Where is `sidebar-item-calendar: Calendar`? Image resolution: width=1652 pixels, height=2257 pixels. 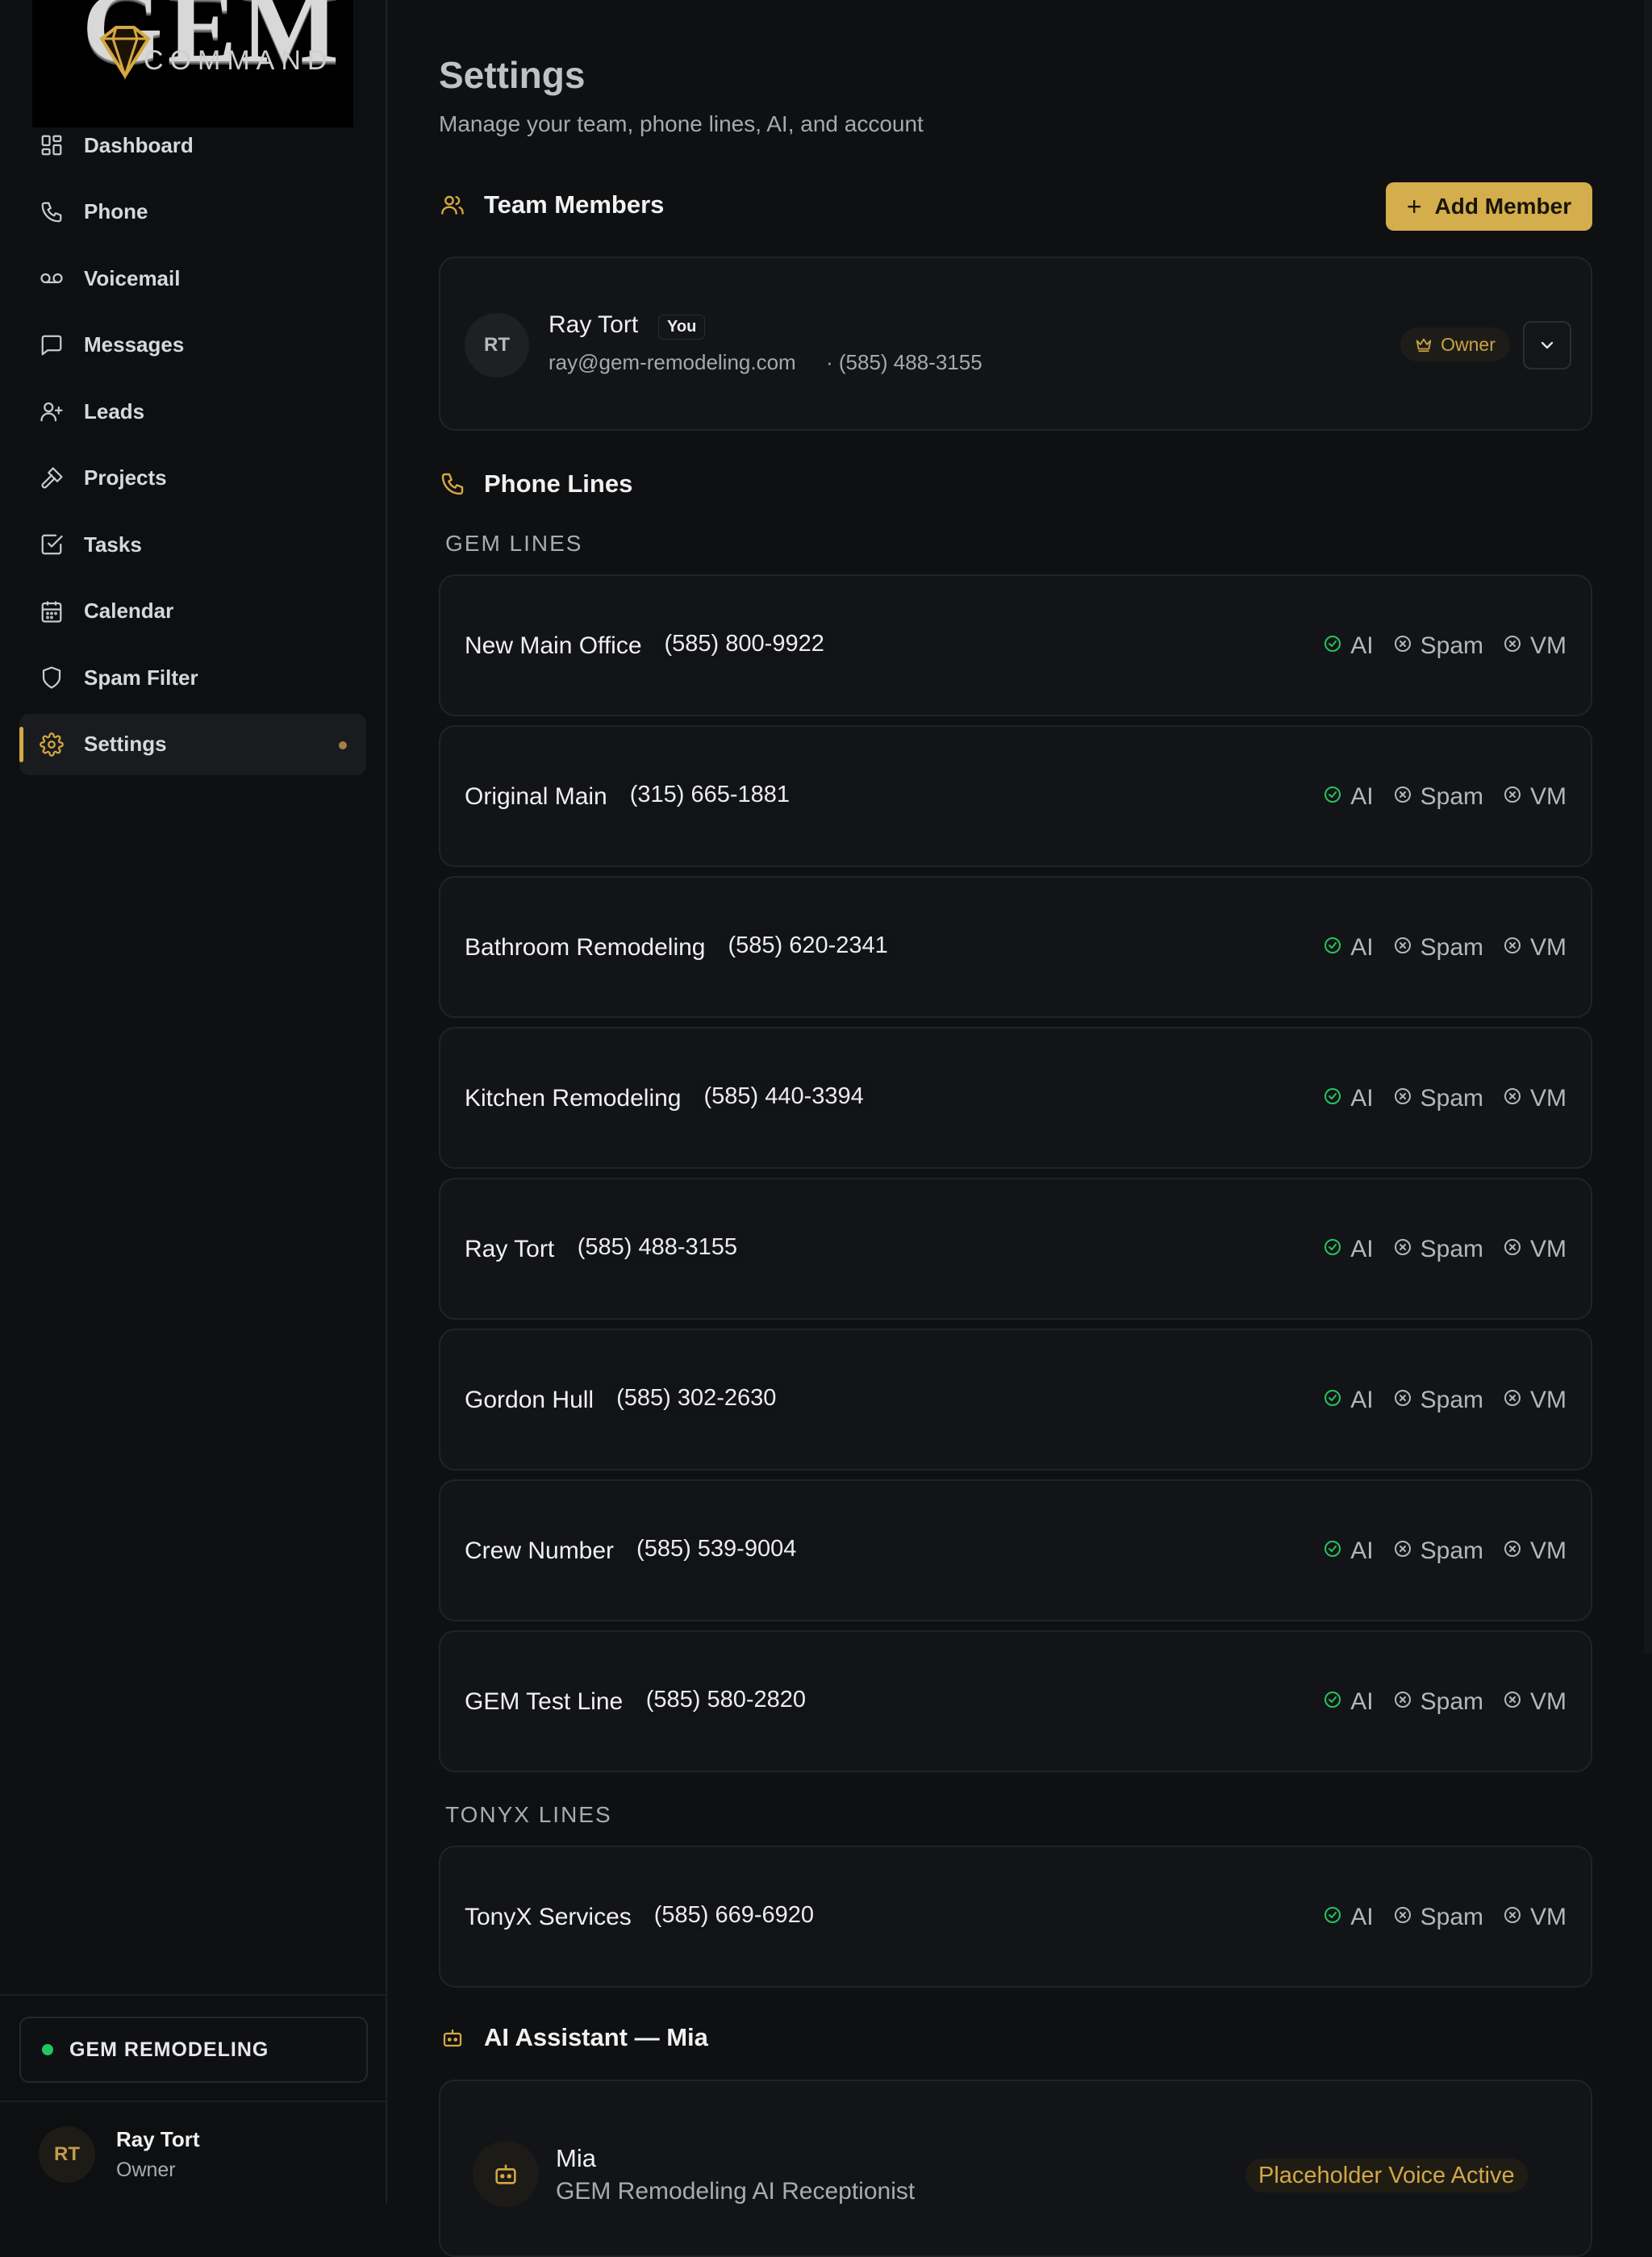 sidebar-item-calendar: Calendar is located at coordinates (193, 611).